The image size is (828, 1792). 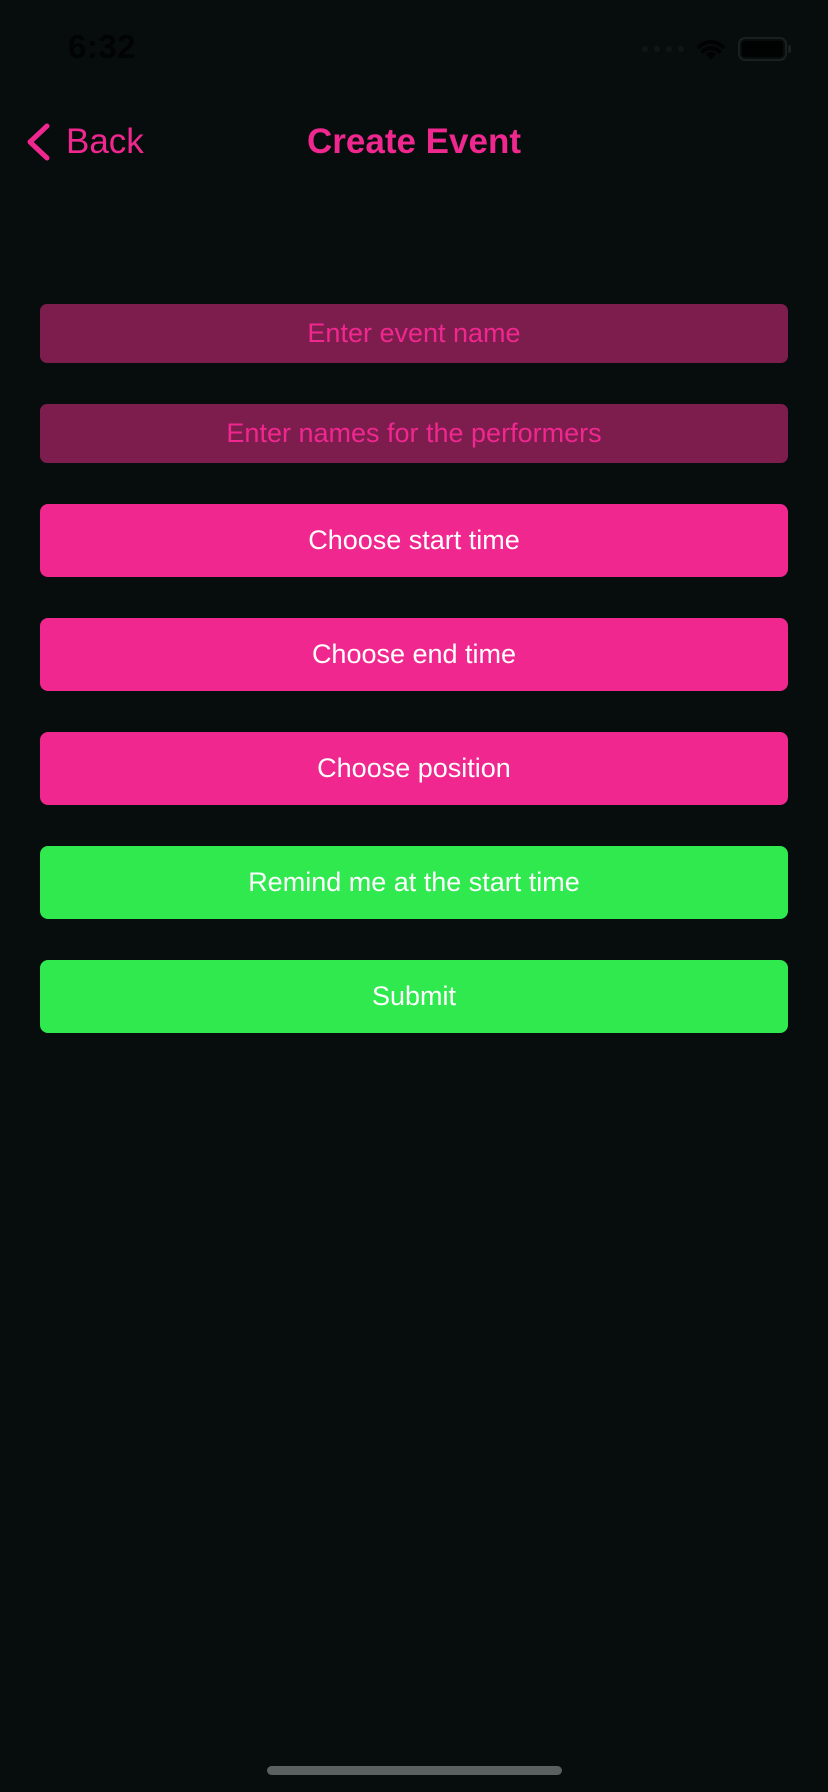 What do you see at coordinates (711, 50) in the screenshot?
I see `wifi-icon` at bounding box center [711, 50].